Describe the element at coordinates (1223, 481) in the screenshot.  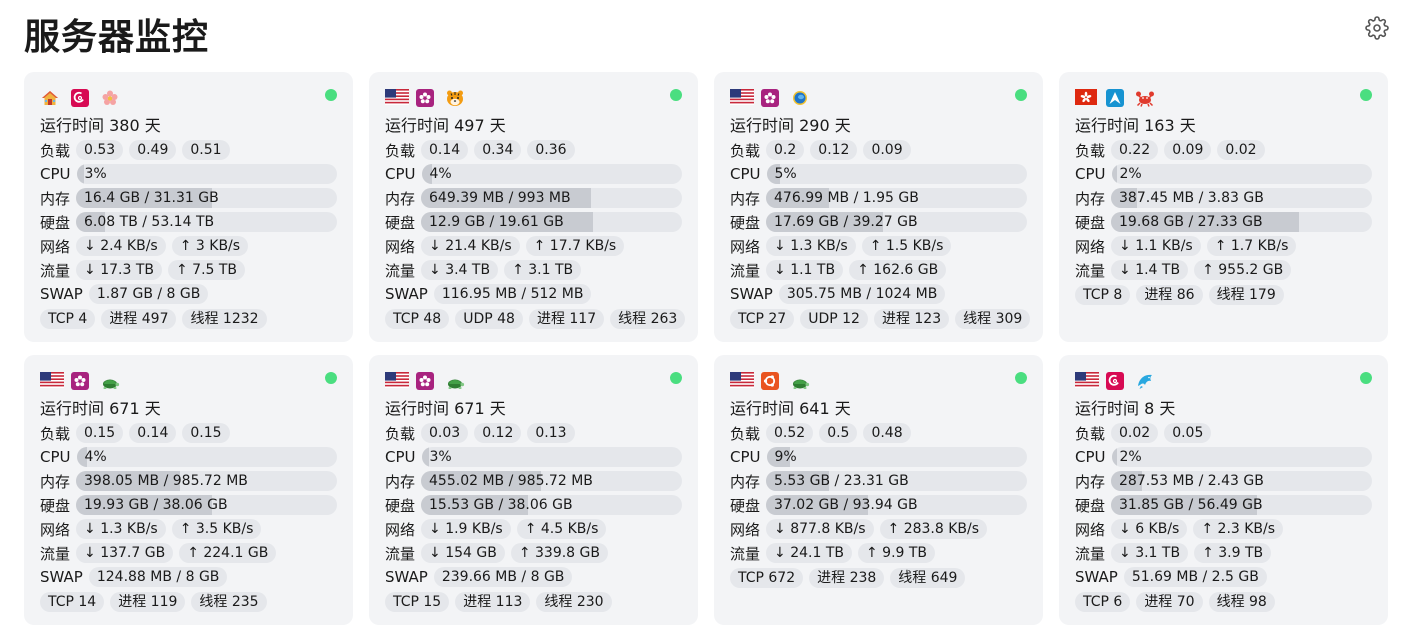
I see `memory-row: 内存 287.53 MB / 2.43 GB` at that location.